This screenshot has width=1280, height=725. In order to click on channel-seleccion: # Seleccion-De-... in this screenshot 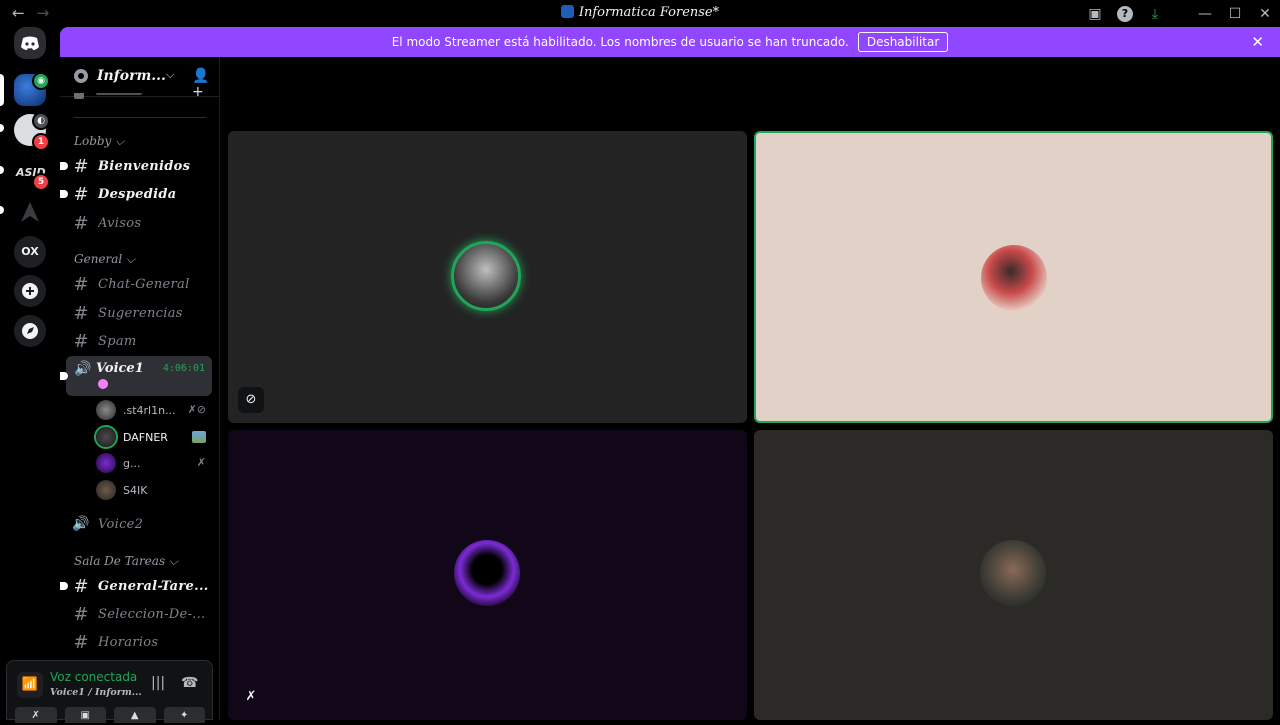, I will do `click(140, 614)`.